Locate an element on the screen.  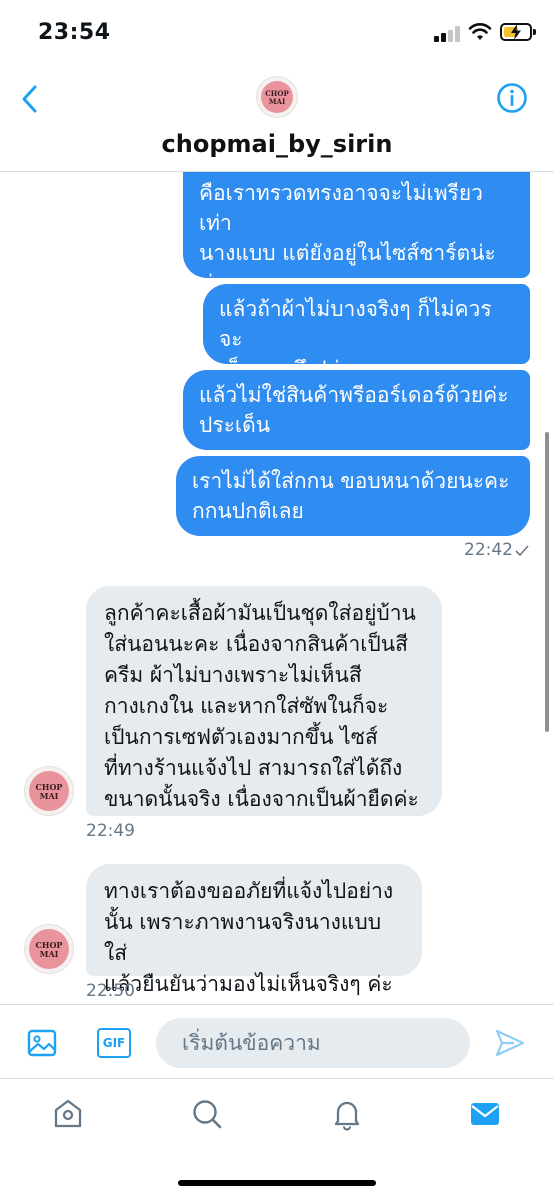
bell-icon is located at coordinates (347, 1114).